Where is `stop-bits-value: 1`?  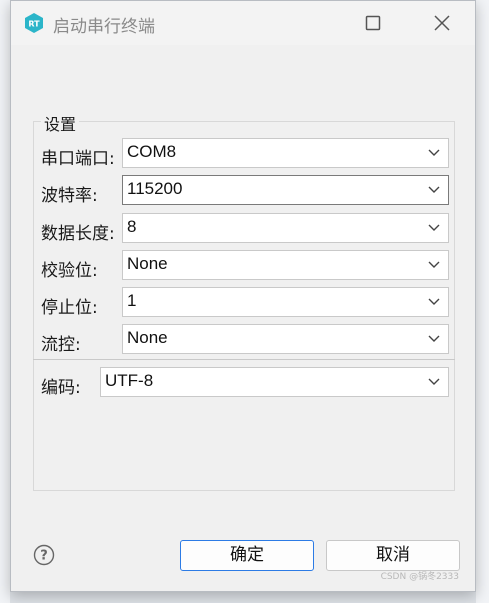 stop-bits-value: 1 is located at coordinates (132, 300).